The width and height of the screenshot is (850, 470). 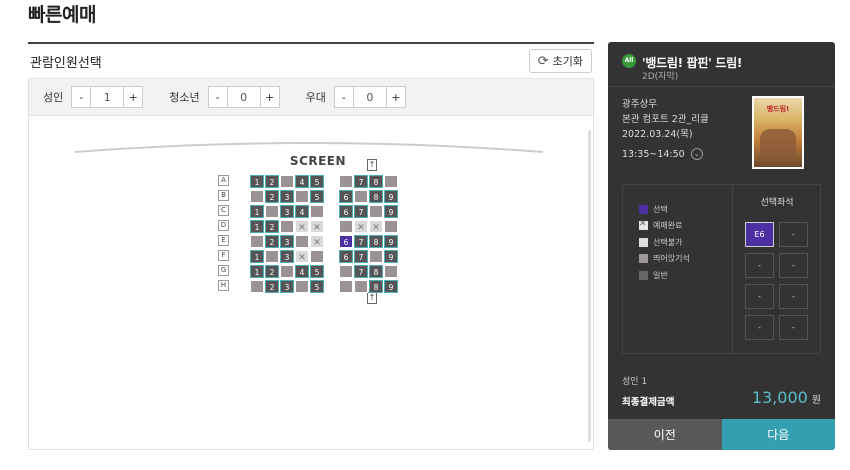 What do you see at coordinates (346, 241) in the screenshot?
I see `seat-selected: 6` at bounding box center [346, 241].